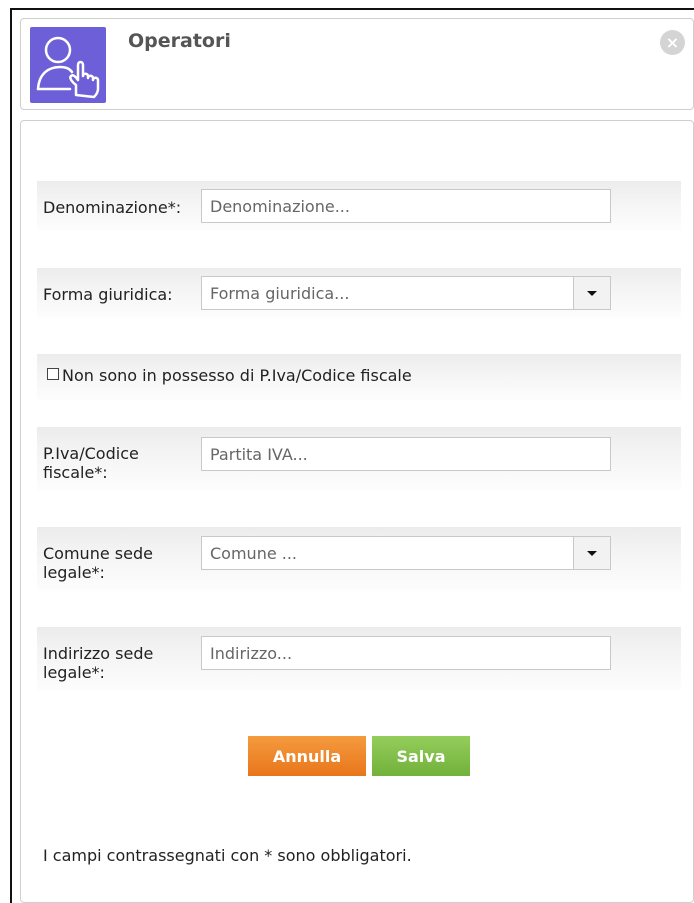 This screenshot has height=903, width=694. Describe the element at coordinates (307, 756) in the screenshot. I see `cancel-button: Annulla` at that location.